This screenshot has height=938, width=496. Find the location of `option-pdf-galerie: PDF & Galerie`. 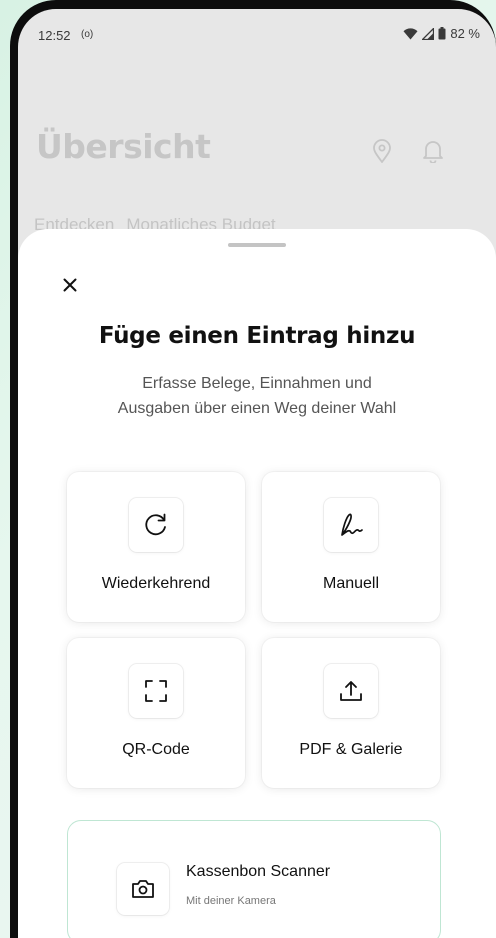

option-pdf-galerie: PDF & Galerie is located at coordinates (351, 713).